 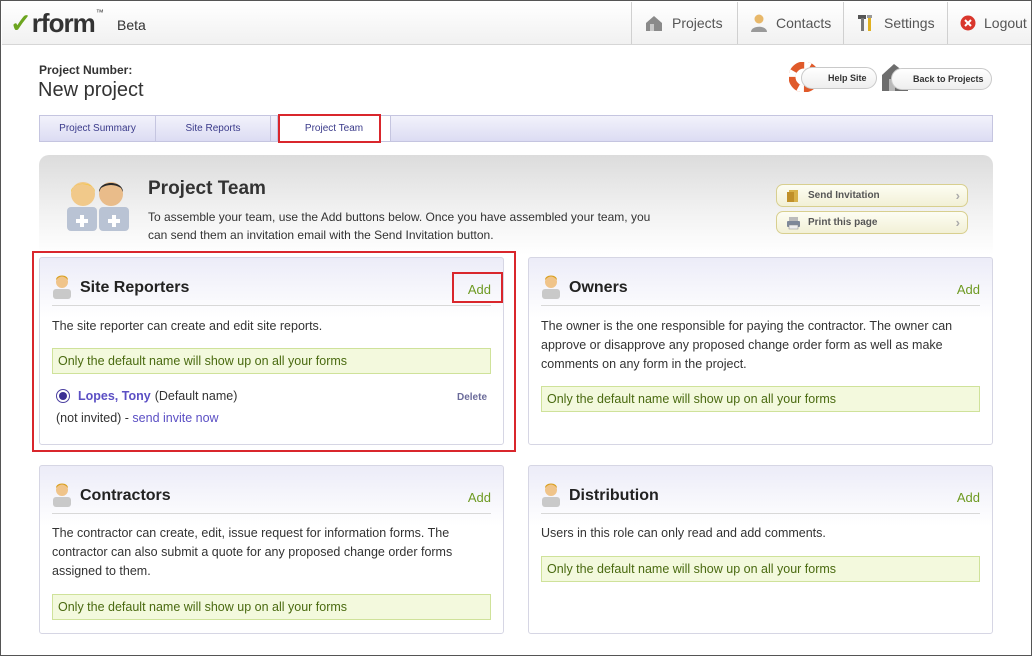 What do you see at coordinates (91, 90) in the screenshot?
I see `project-name: New project` at bounding box center [91, 90].